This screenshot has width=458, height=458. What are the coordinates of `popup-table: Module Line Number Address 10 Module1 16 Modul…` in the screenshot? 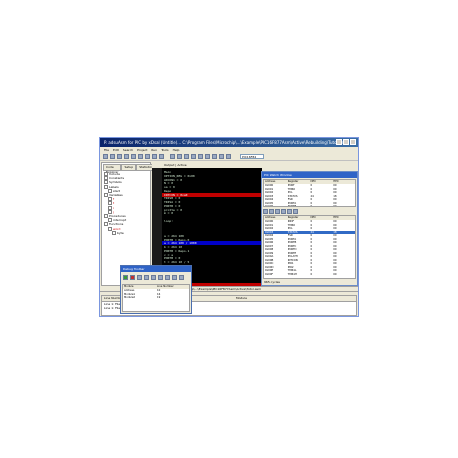 It's located at (156, 298).